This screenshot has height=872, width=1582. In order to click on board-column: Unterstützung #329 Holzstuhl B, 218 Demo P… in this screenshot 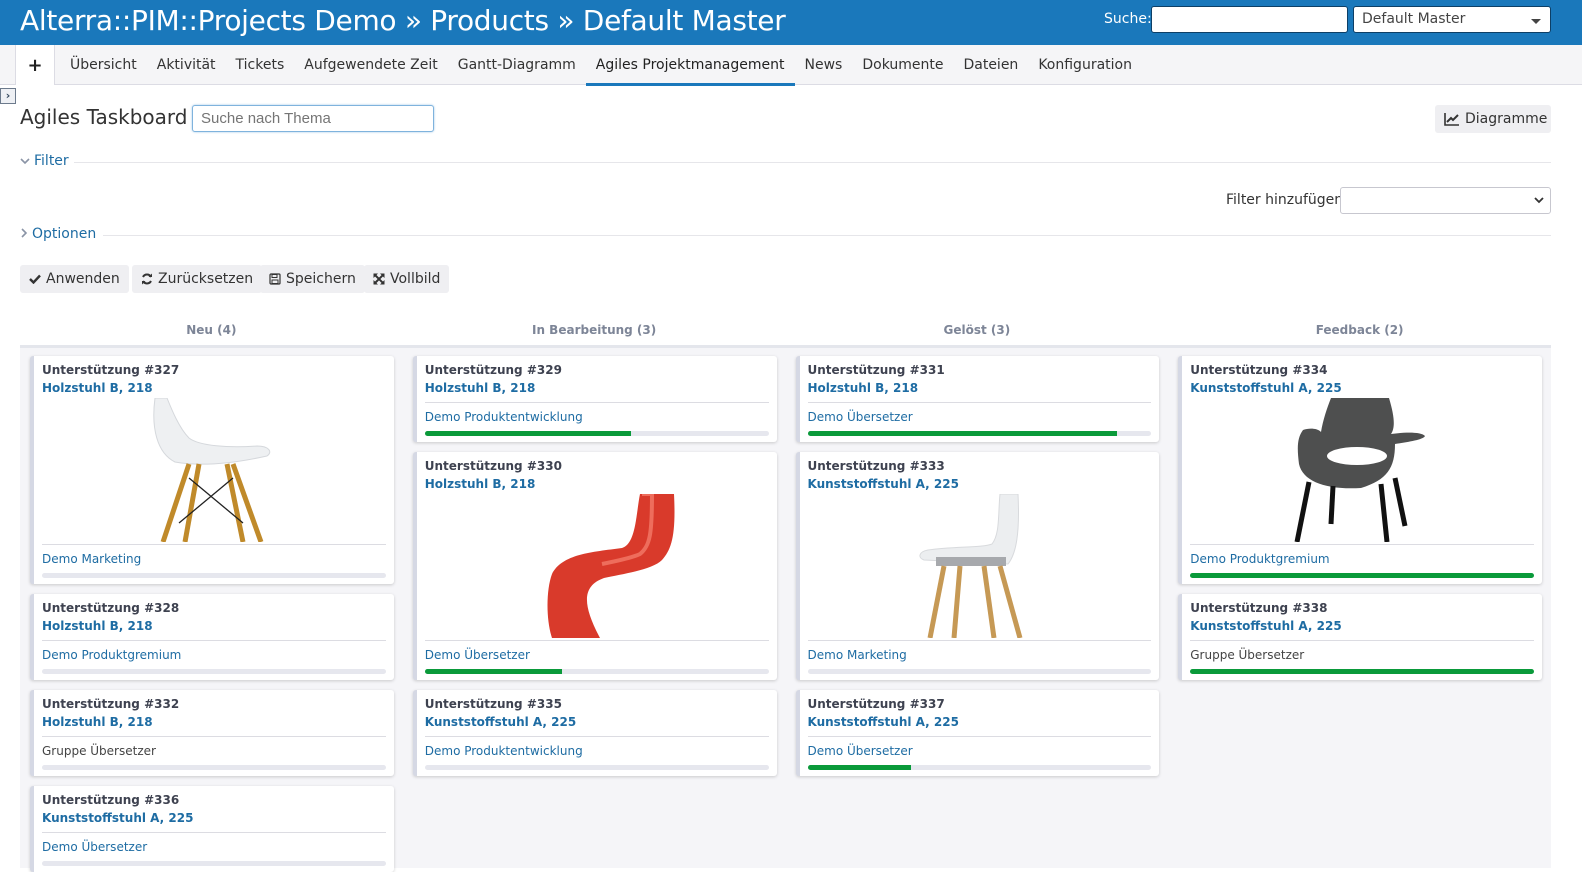, I will do `click(594, 611)`.